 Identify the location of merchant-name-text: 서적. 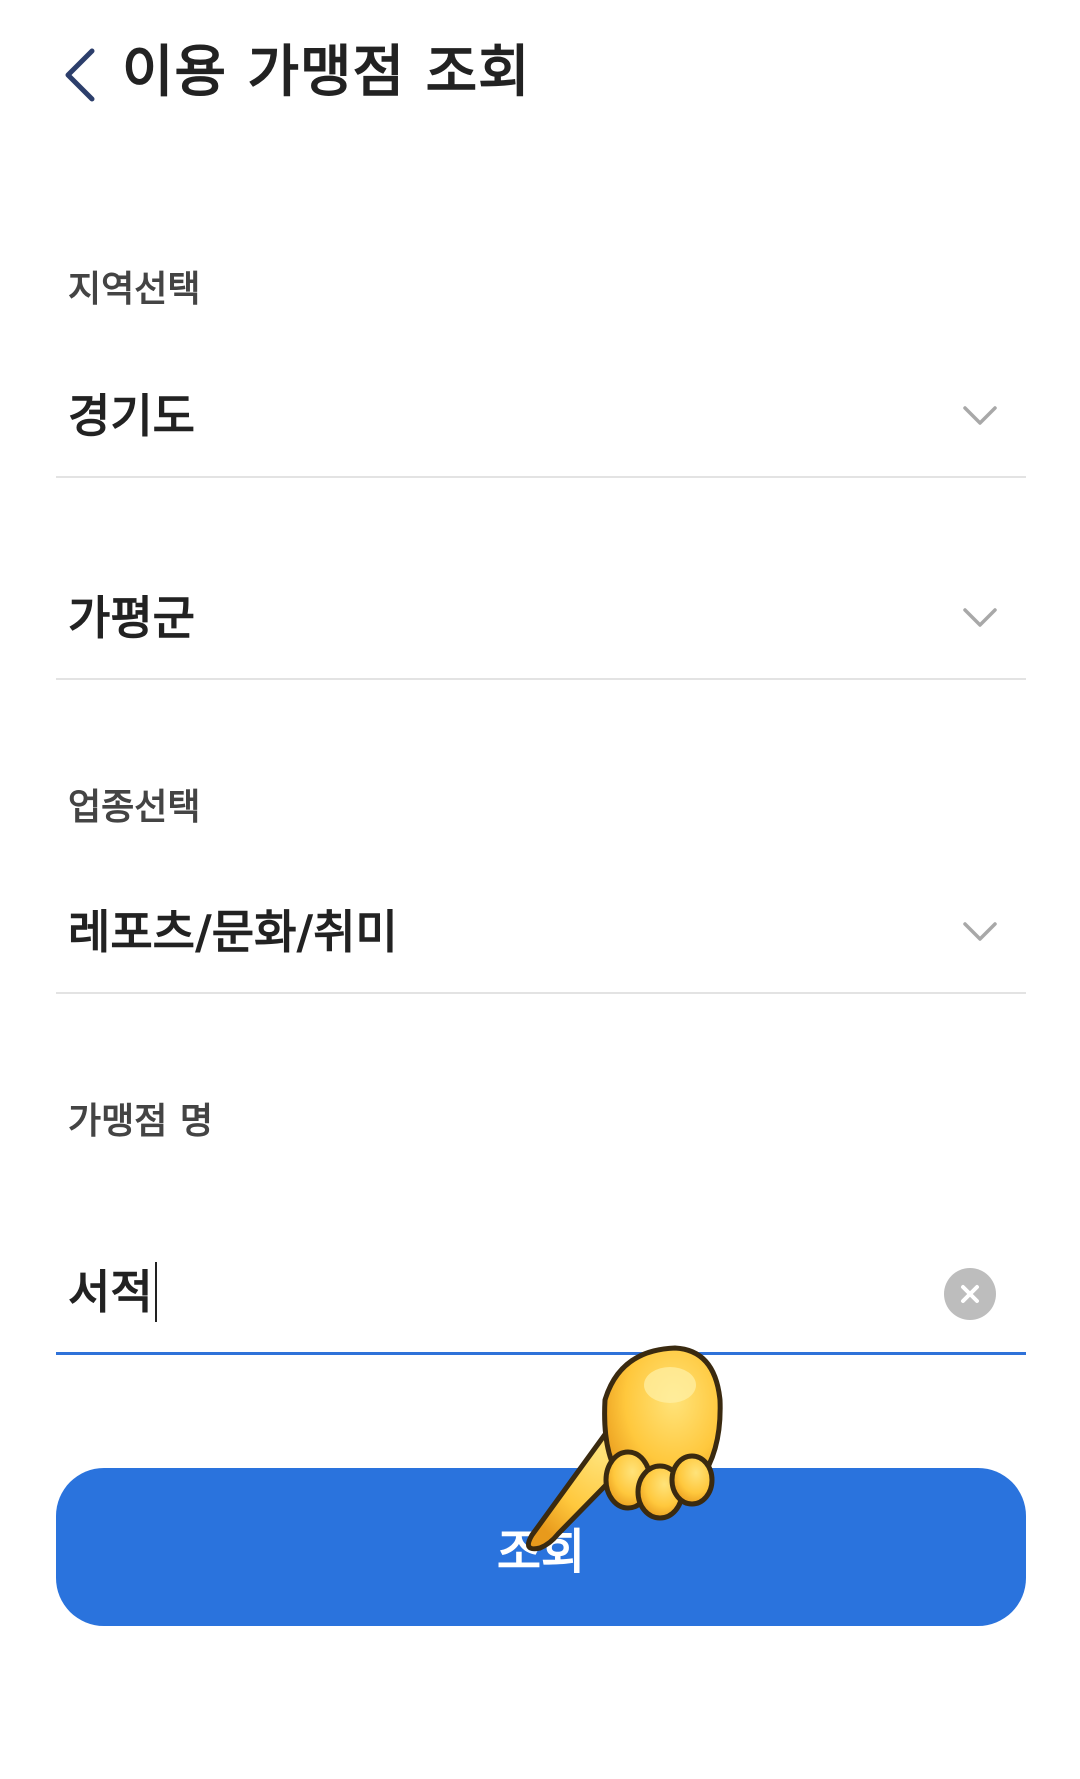
(110, 1292).